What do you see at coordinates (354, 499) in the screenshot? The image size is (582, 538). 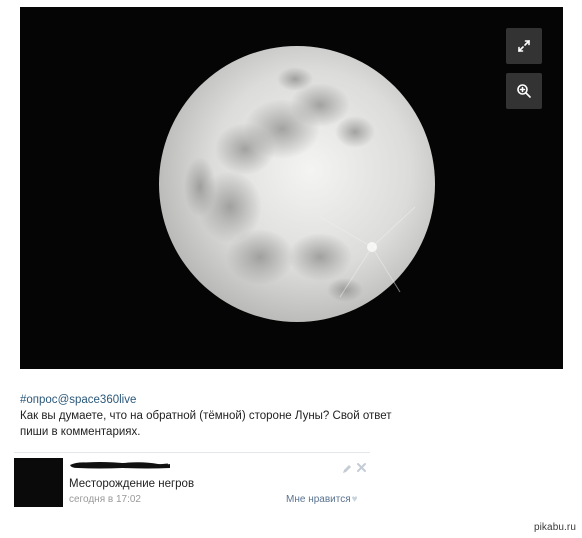 I see `heart-icon: ♥` at bounding box center [354, 499].